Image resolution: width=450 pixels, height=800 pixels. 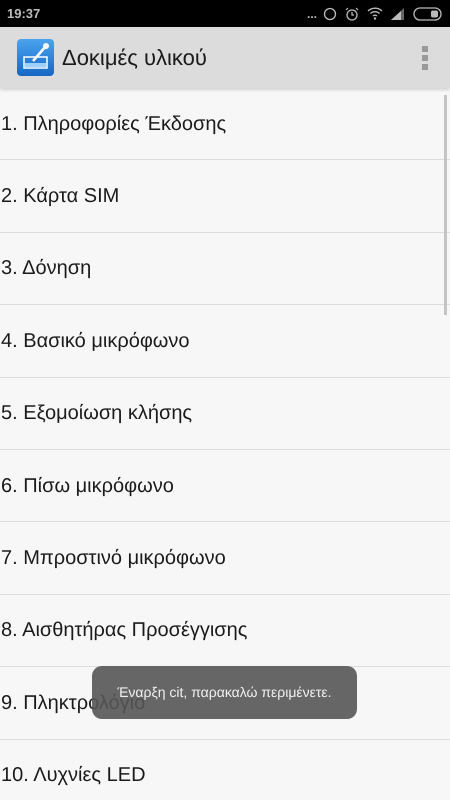 What do you see at coordinates (225, 341) in the screenshot?
I see `list-item: 4. Βασικό μικρόφωνο` at bounding box center [225, 341].